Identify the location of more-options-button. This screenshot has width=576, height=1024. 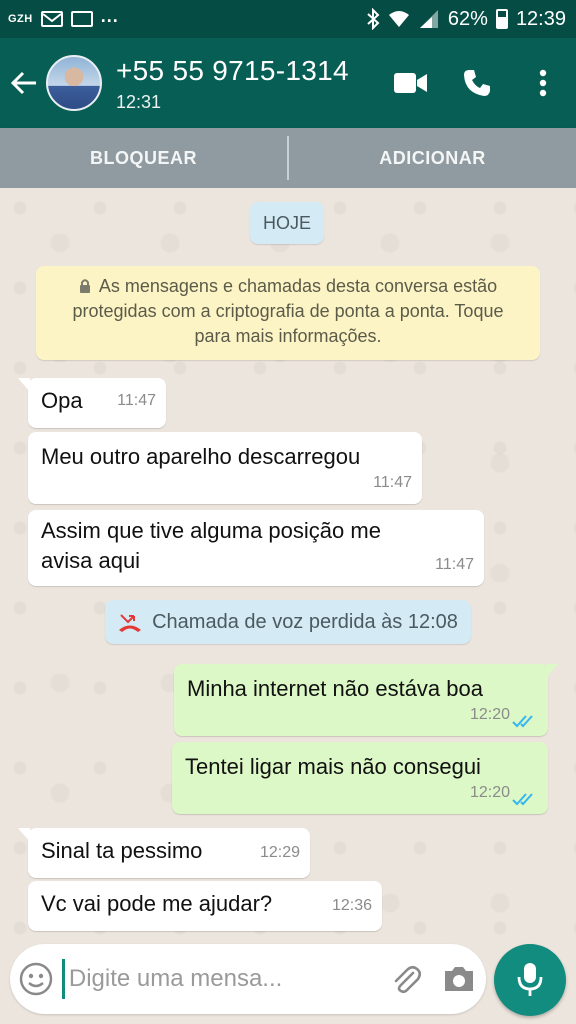
(543, 83).